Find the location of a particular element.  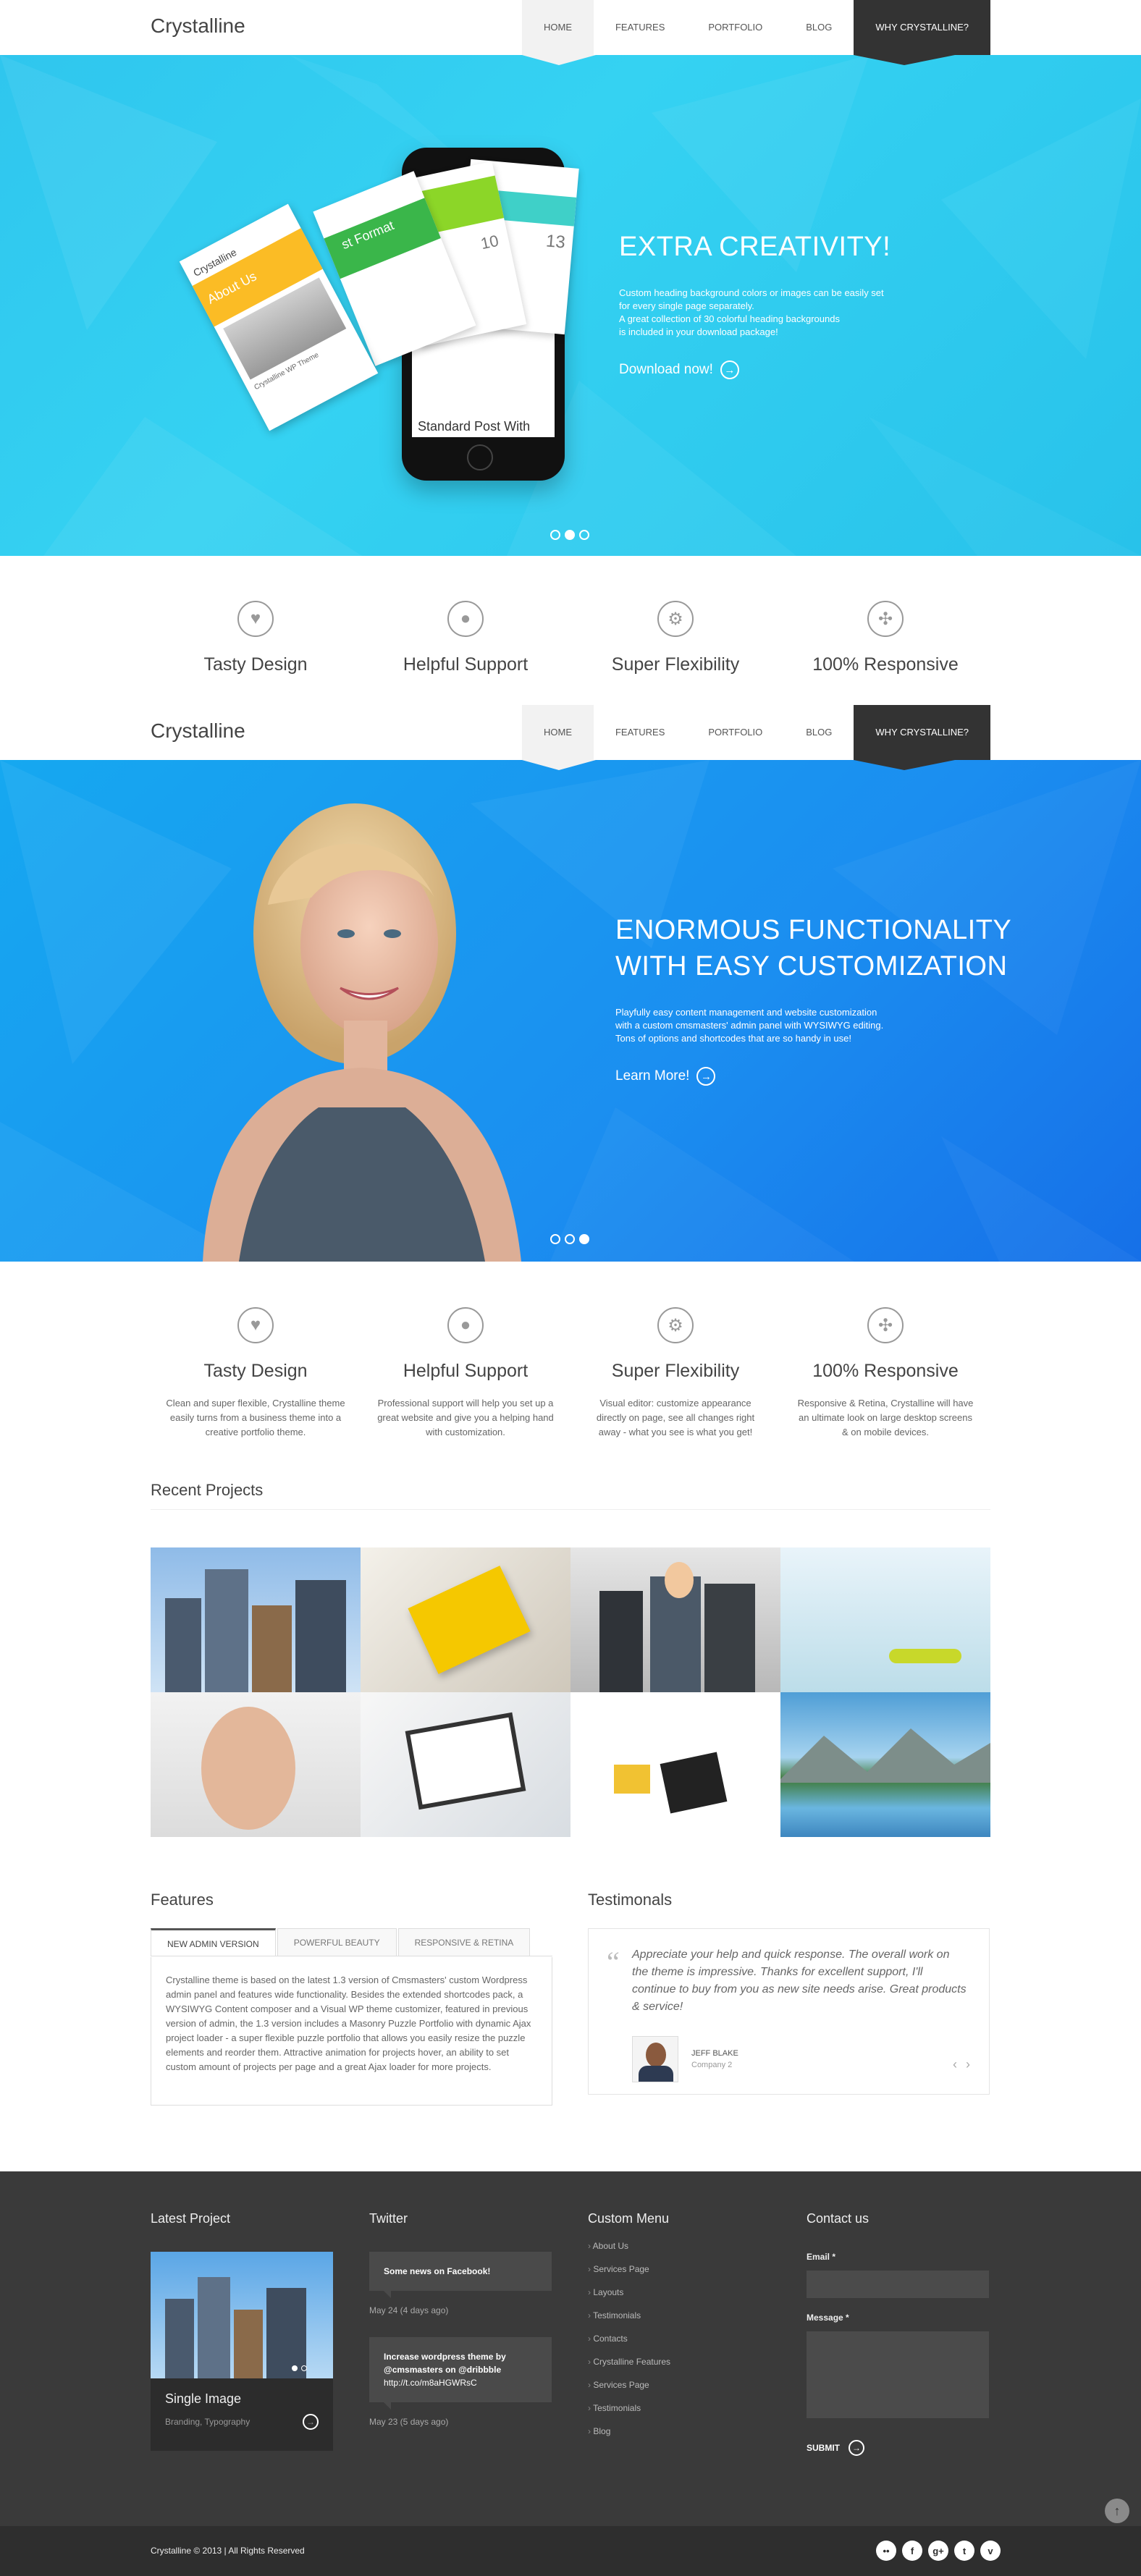

vimeo-icon: v is located at coordinates (990, 2551).